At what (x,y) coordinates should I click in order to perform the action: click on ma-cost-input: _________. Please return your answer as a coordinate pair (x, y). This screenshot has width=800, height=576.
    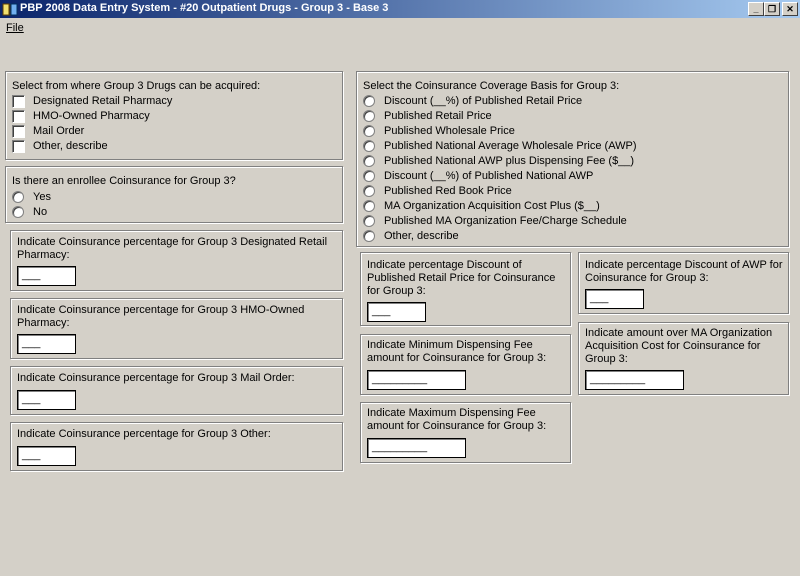
    Looking at the image, I should click on (634, 380).